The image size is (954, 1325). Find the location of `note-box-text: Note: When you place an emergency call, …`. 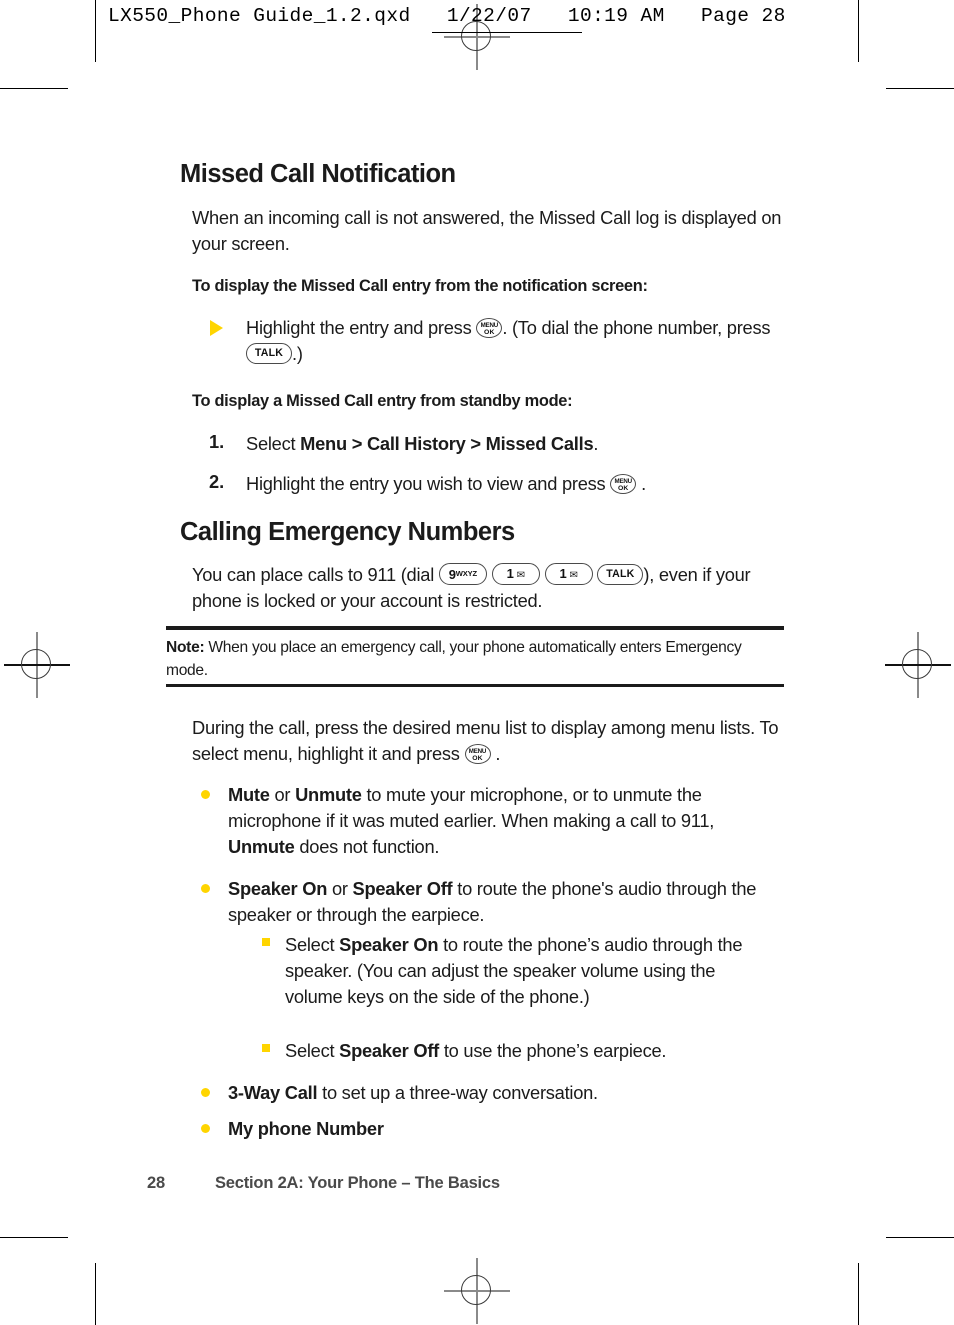

note-box-text: Note: When you place an emergency call, … is located at coordinates (474, 659).